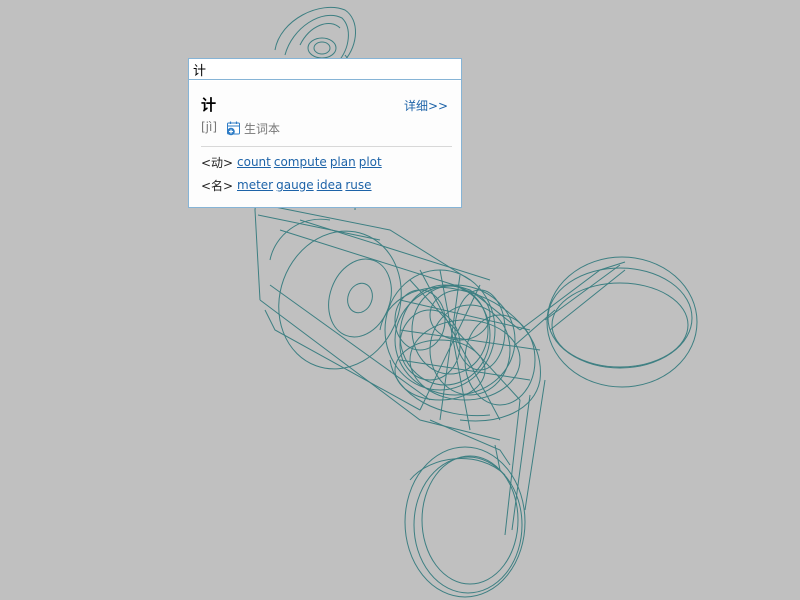 The image size is (800, 600). I want to click on headword: 计, so click(209, 105).